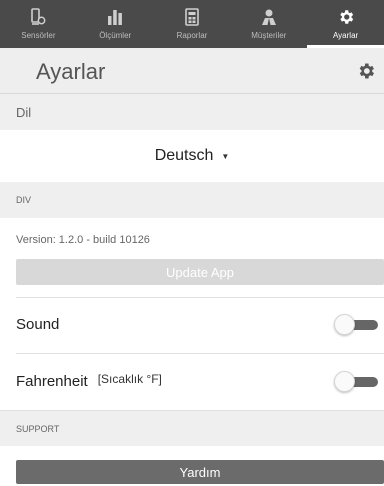 The height and width of the screenshot is (486, 384). I want to click on chevron-down-icon: ▼, so click(225, 156).